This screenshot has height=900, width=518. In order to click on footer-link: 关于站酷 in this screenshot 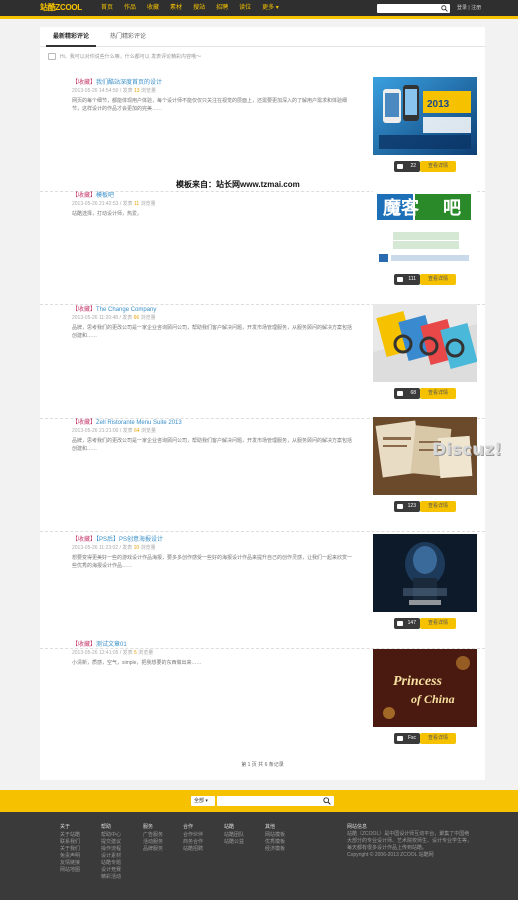, I will do `click(70, 835)`.